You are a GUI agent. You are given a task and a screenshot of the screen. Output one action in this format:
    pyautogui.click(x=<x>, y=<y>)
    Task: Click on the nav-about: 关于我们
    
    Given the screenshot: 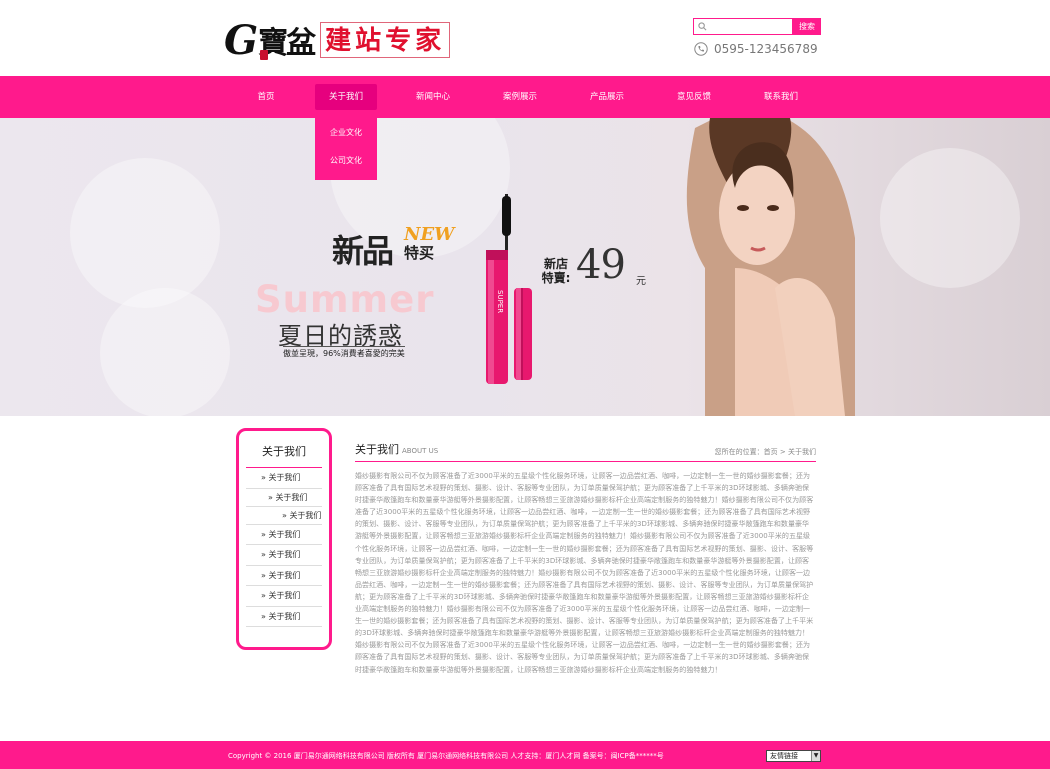 What is the action you would take?
    pyautogui.click(x=346, y=97)
    